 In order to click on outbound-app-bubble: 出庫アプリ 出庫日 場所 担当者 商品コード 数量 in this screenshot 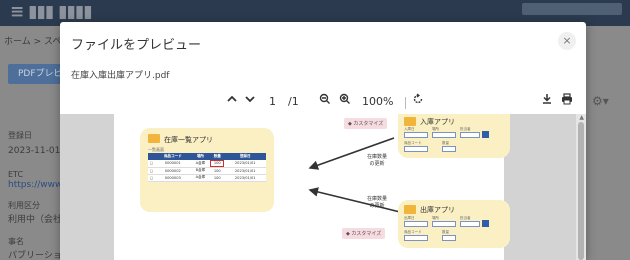, I will do `click(454, 224)`.